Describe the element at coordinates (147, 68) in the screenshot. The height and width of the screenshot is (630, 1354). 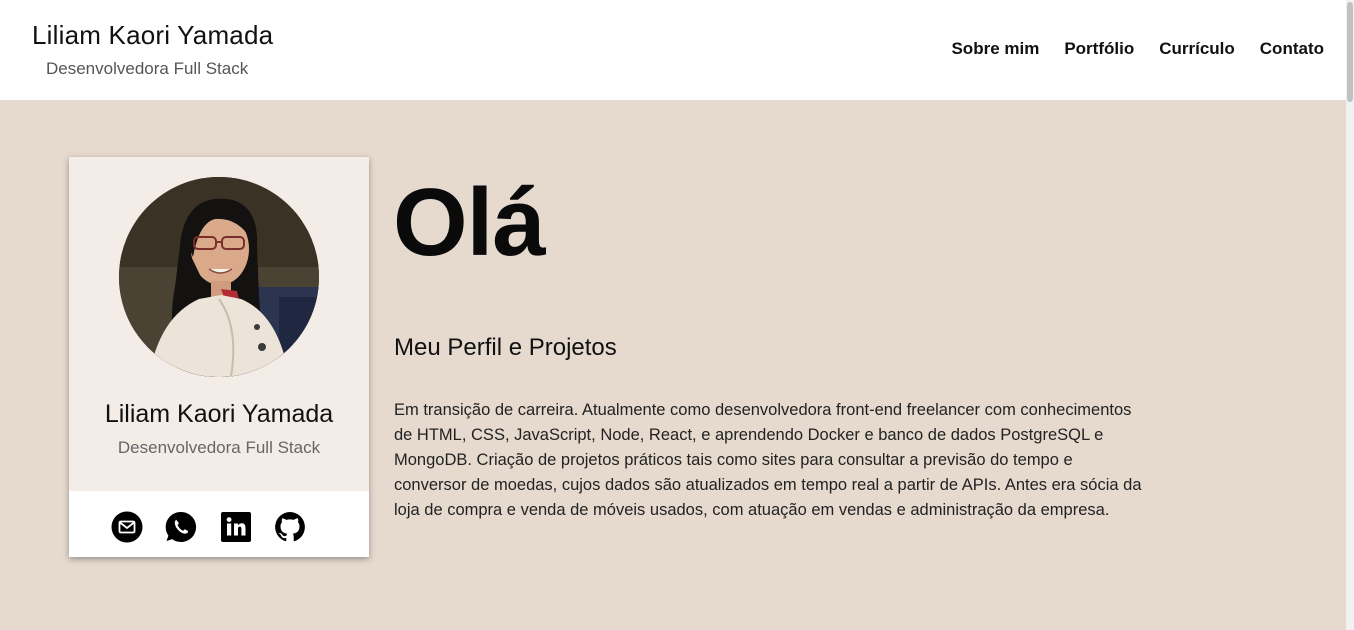
I see `brand-role: Desenvolvedora Full Stack` at that location.